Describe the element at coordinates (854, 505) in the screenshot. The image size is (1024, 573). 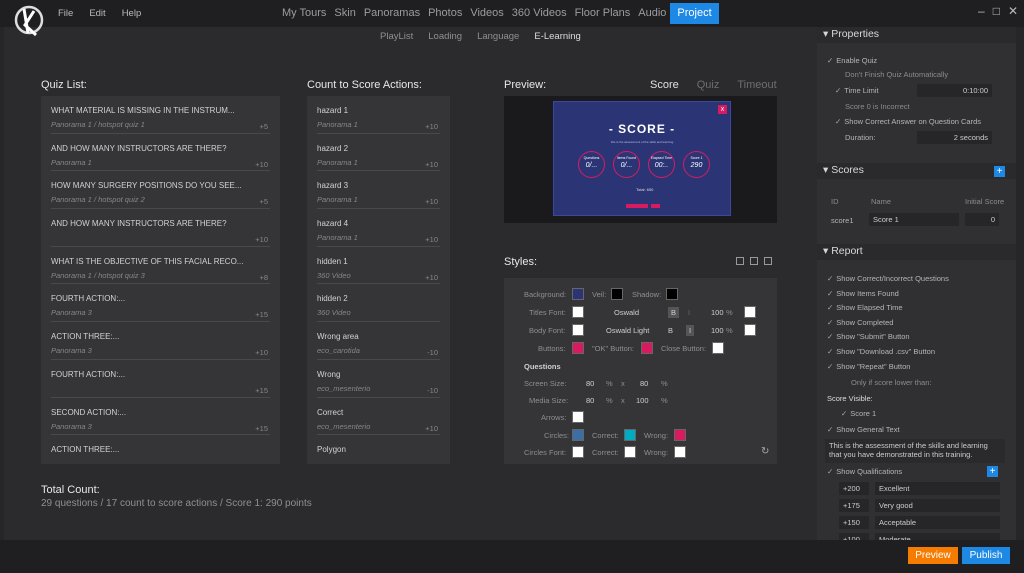
I see `qualification-value: +175` at that location.